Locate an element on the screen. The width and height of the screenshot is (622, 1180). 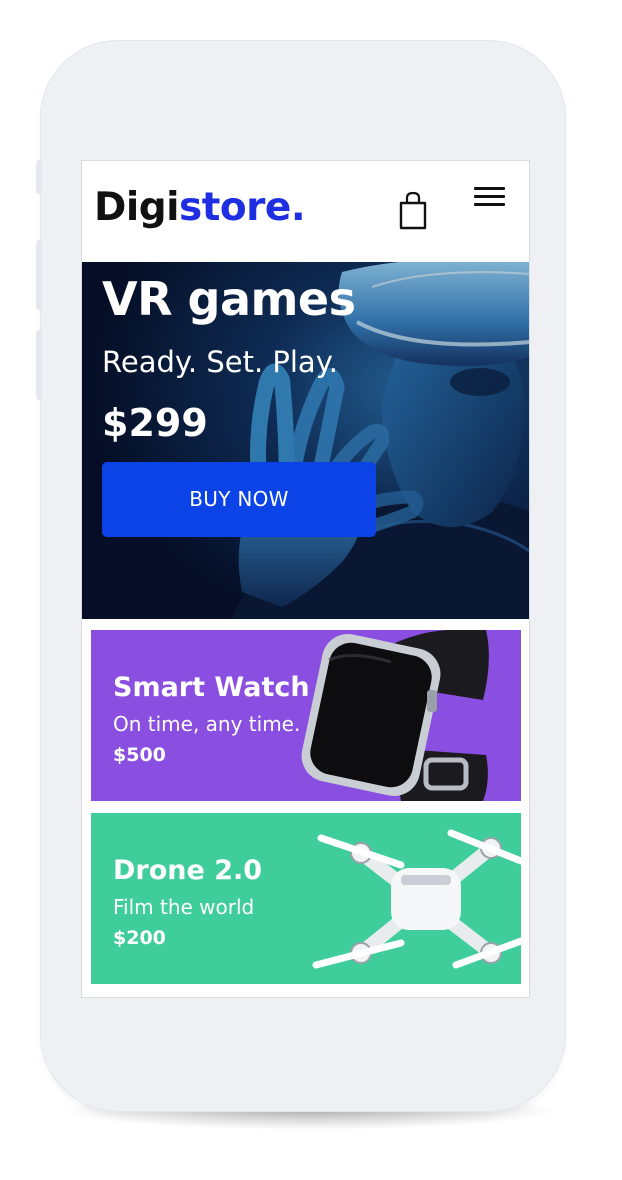
hero-title: VR games is located at coordinates (229, 299).